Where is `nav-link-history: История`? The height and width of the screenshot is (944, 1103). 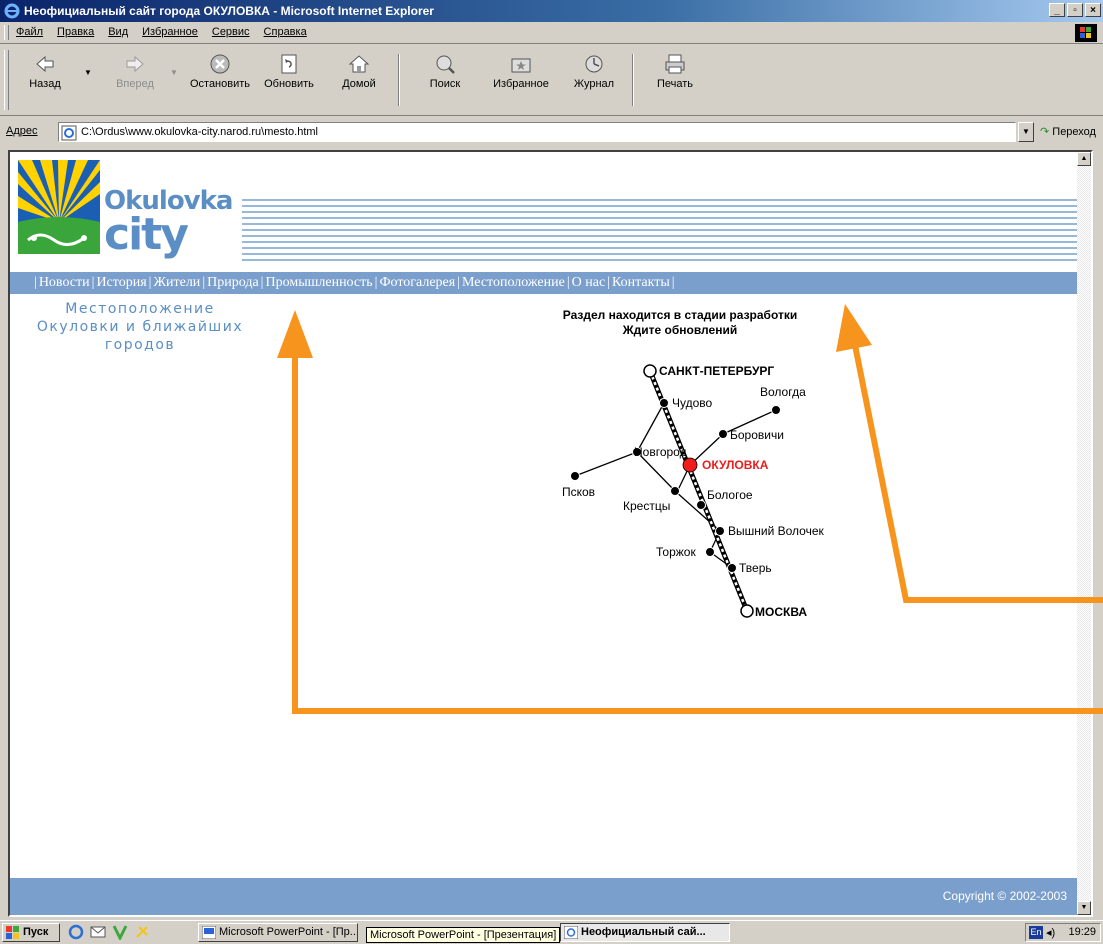 nav-link-history: История is located at coordinates (121, 283).